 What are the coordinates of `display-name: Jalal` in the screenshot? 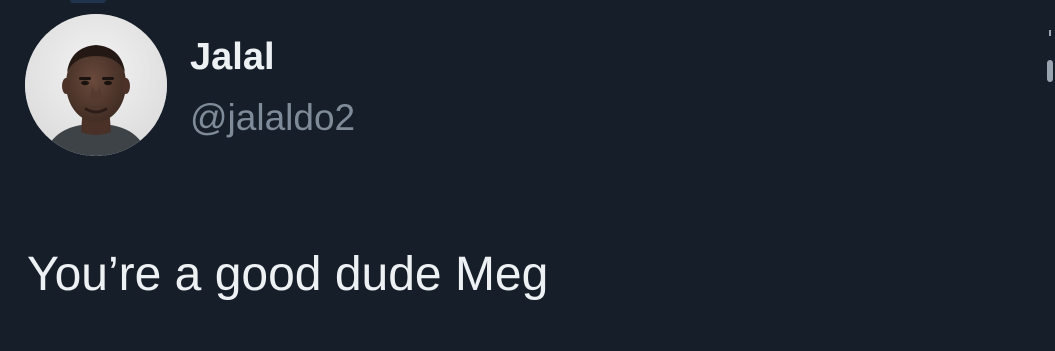 It's located at (232, 57).